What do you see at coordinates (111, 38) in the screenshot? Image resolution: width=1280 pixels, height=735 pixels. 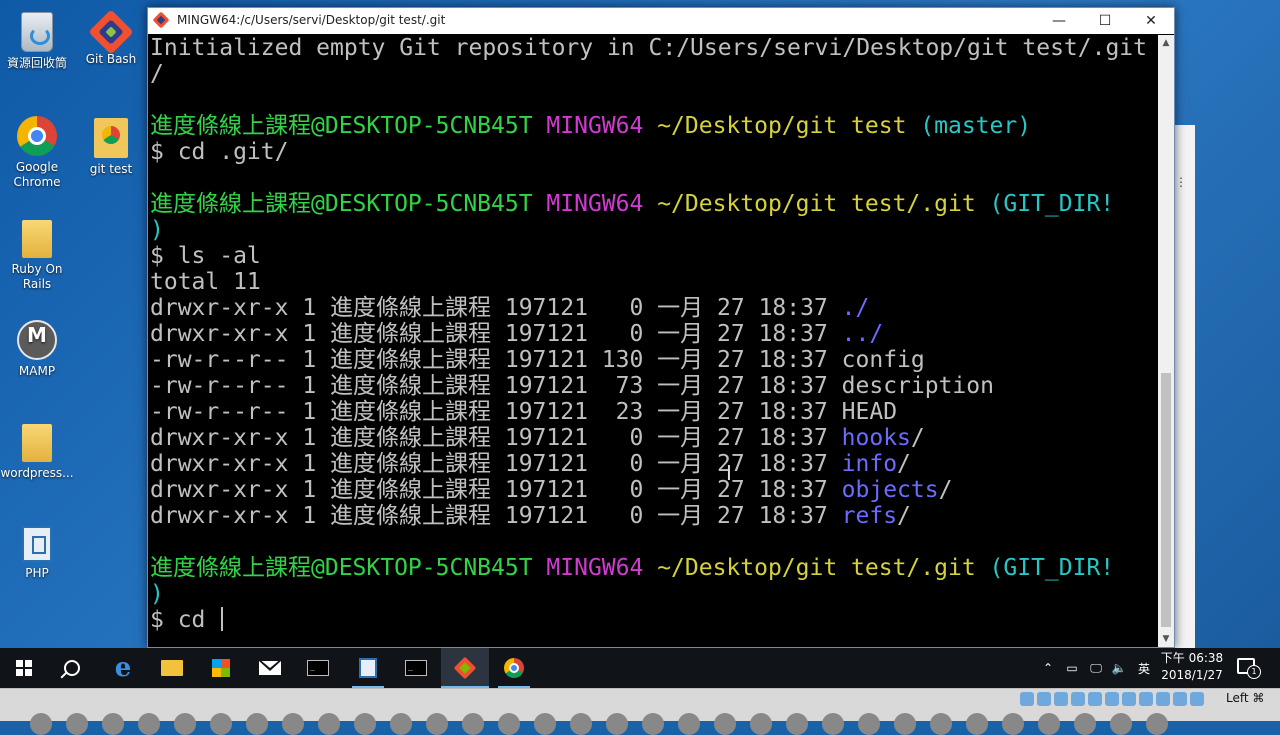 I see `desktop-icon-git-bash: Git Bash` at bounding box center [111, 38].